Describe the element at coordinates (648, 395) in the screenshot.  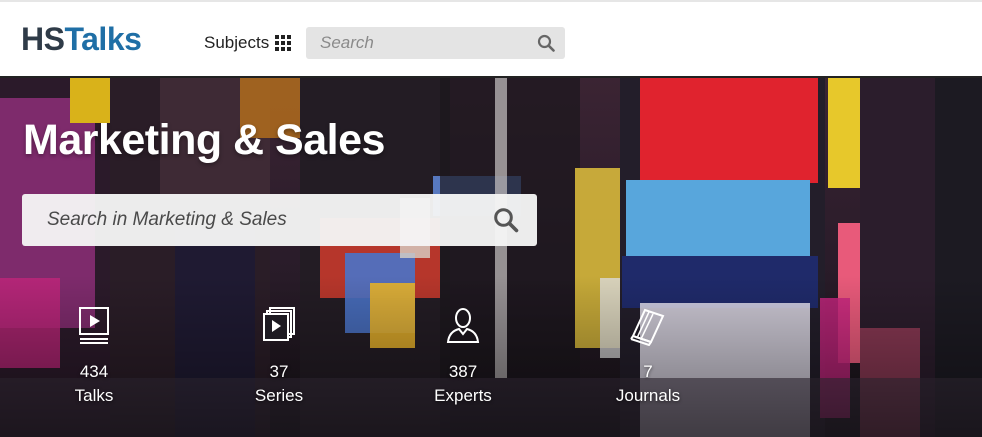
I see `stat-label: Journals` at that location.